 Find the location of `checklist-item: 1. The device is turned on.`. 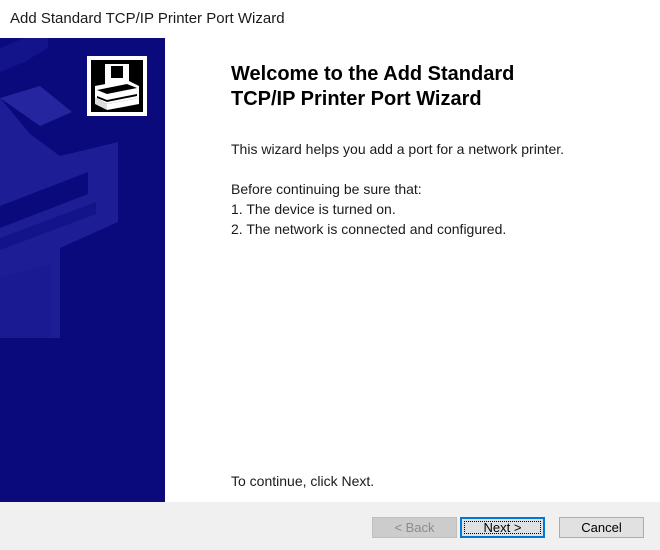

checklist-item: 1. The device is turned on. is located at coordinates (313, 209).